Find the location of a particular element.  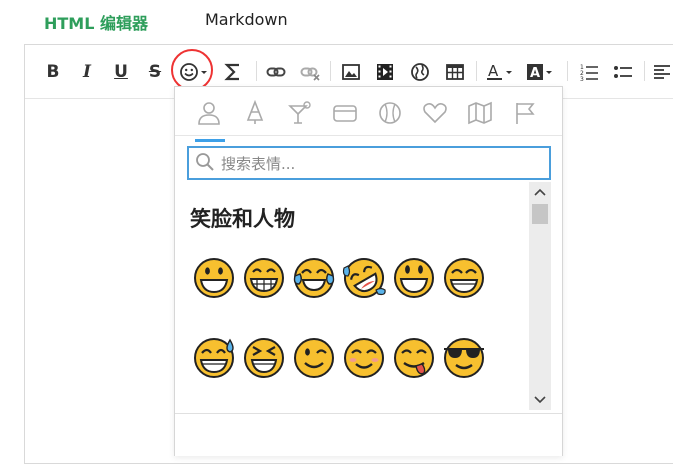

video-button is located at coordinates (385, 72).